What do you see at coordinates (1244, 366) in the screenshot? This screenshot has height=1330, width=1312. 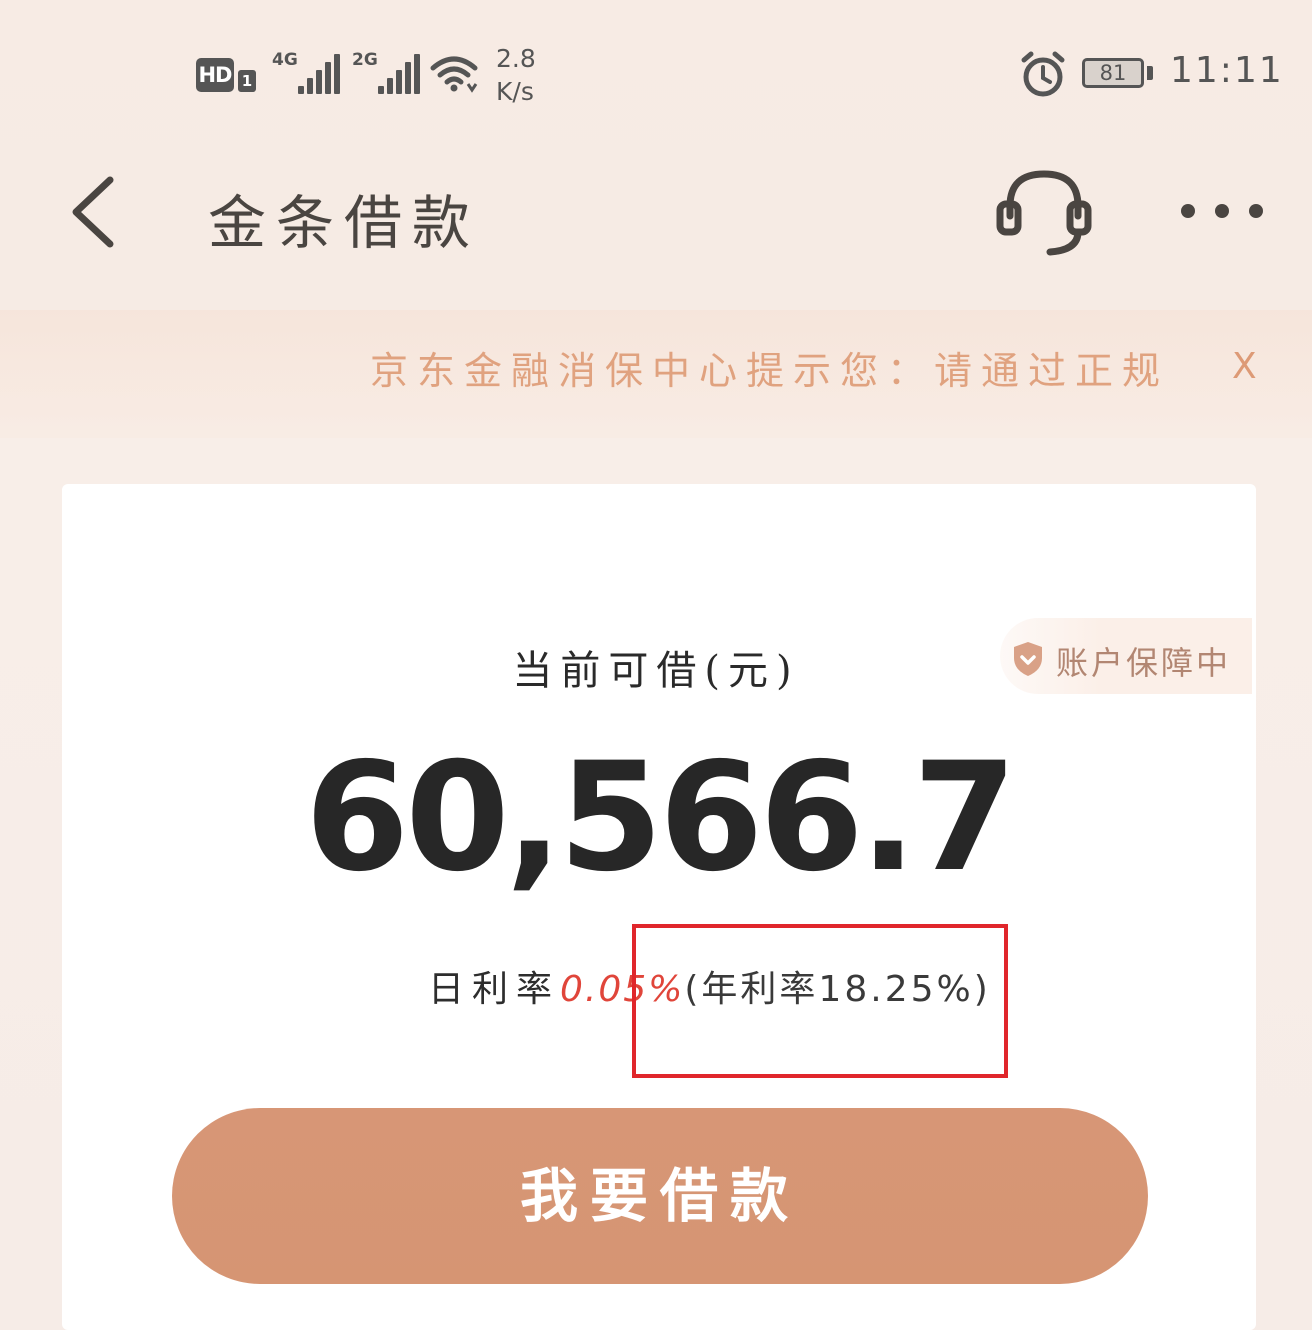 I see `notice-close-button: X` at bounding box center [1244, 366].